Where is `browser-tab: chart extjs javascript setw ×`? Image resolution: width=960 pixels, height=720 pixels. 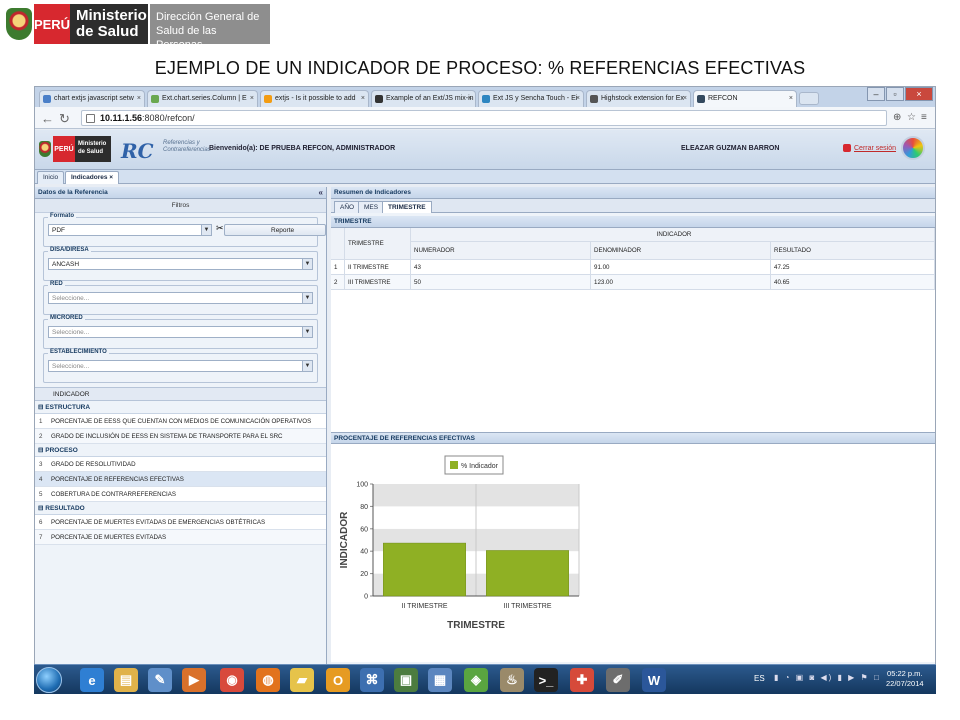
browser-tab: chart extjs javascript setw × is located at coordinates (92, 98).